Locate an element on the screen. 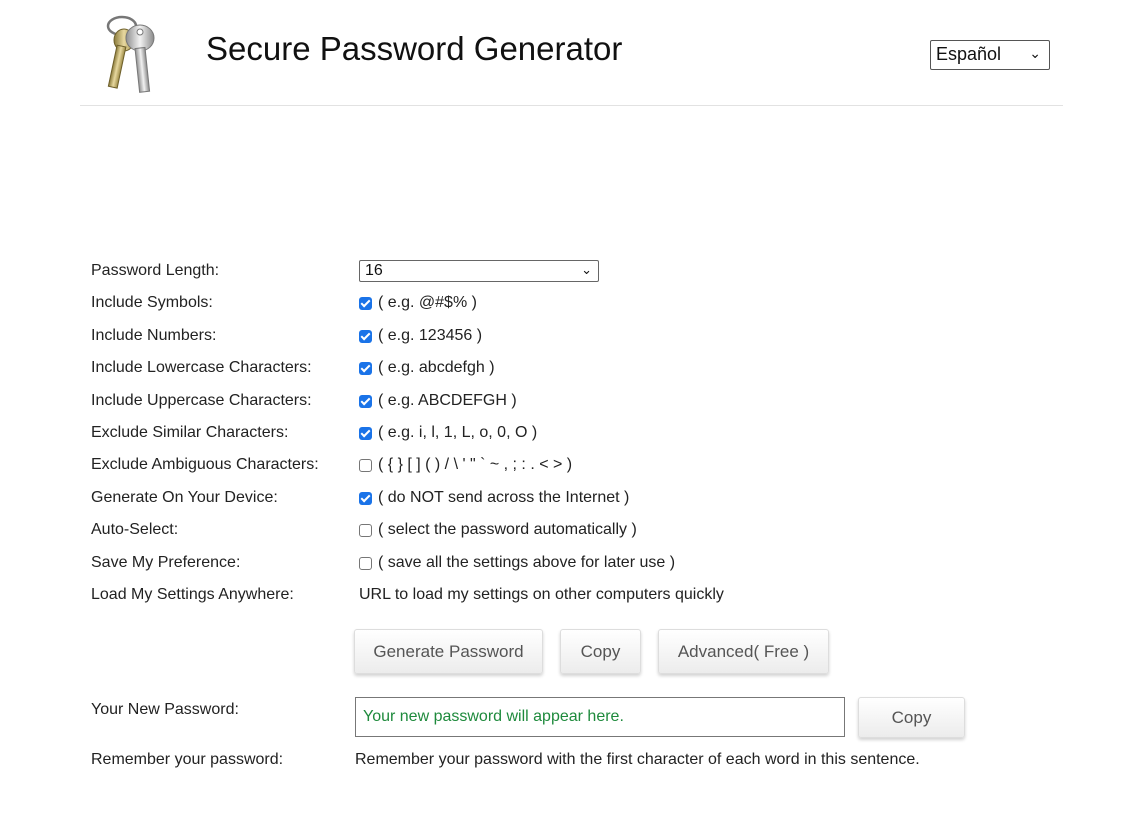 The height and width of the screenshot is (819, 1139). option-row: ( e.g. ABCDEFGH ) is located at coordinates (438, 401).